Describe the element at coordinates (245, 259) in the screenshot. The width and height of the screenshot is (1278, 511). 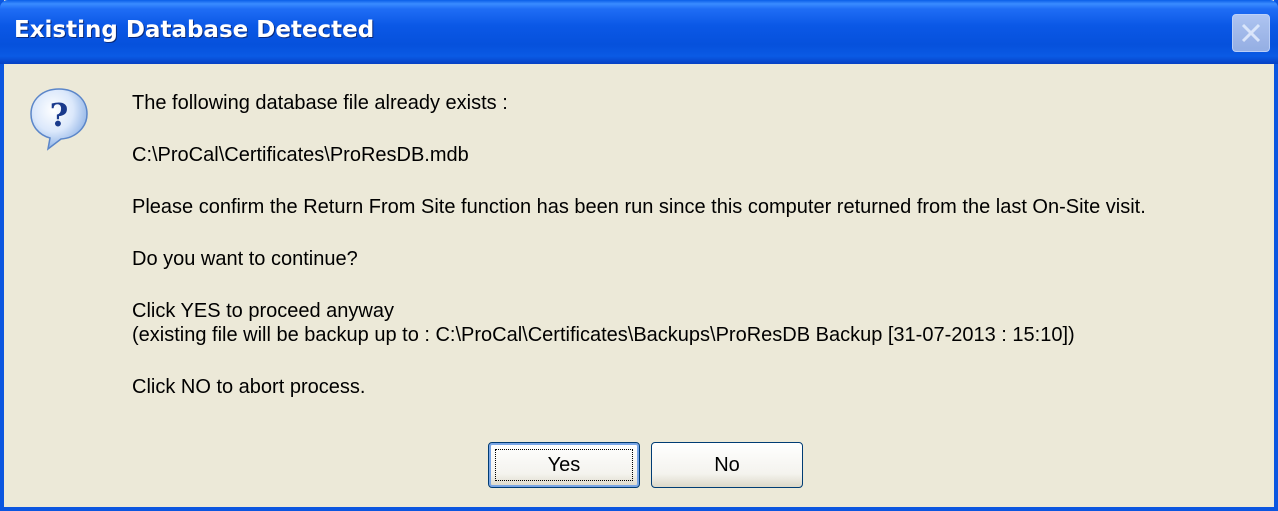
I see `message-line-4: Do you want to continue?` at that location.